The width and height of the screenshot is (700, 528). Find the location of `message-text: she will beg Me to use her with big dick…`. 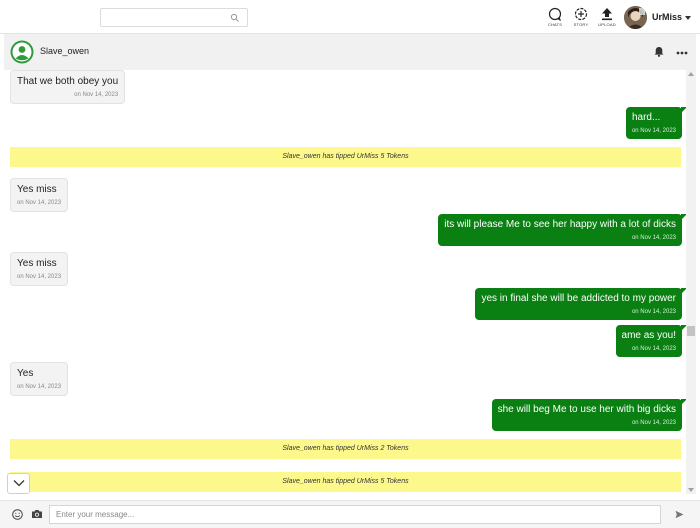

message-text: she will beg Me to use her with big dick… is located at coordinates (586, 409).